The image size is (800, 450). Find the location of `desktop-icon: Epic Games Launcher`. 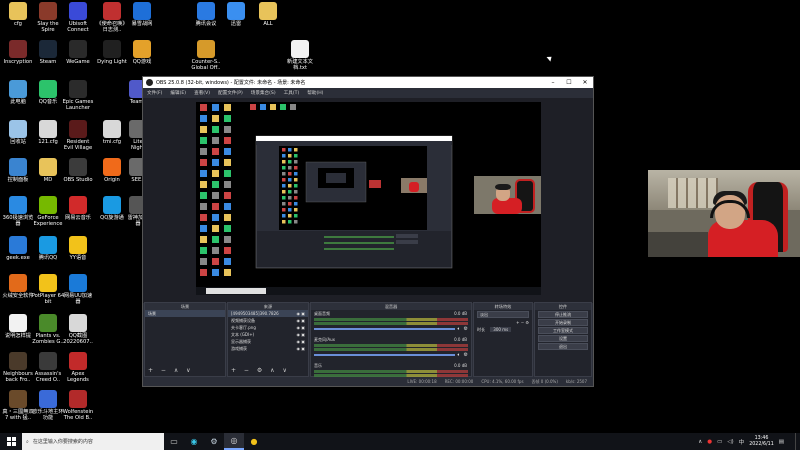

desktop-icon: Epic Games Launcher is located at coordinates (78, 95).